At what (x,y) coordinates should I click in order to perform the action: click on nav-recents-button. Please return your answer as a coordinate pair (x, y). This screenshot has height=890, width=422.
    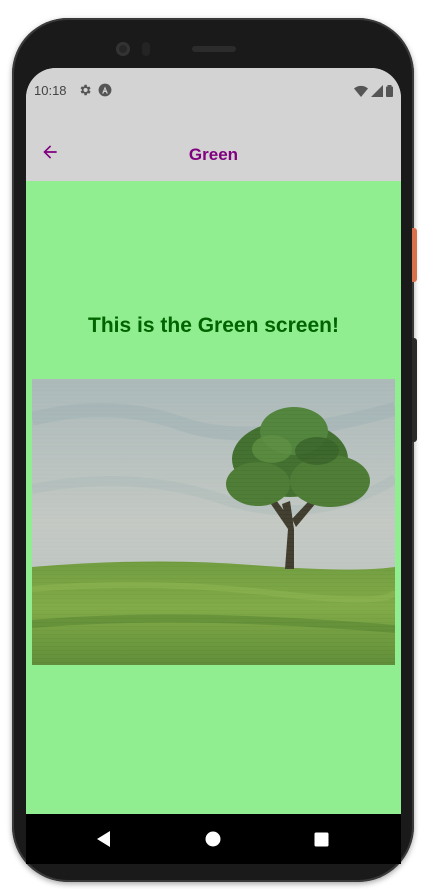
    Looking at the image, I should click on (321, 839).